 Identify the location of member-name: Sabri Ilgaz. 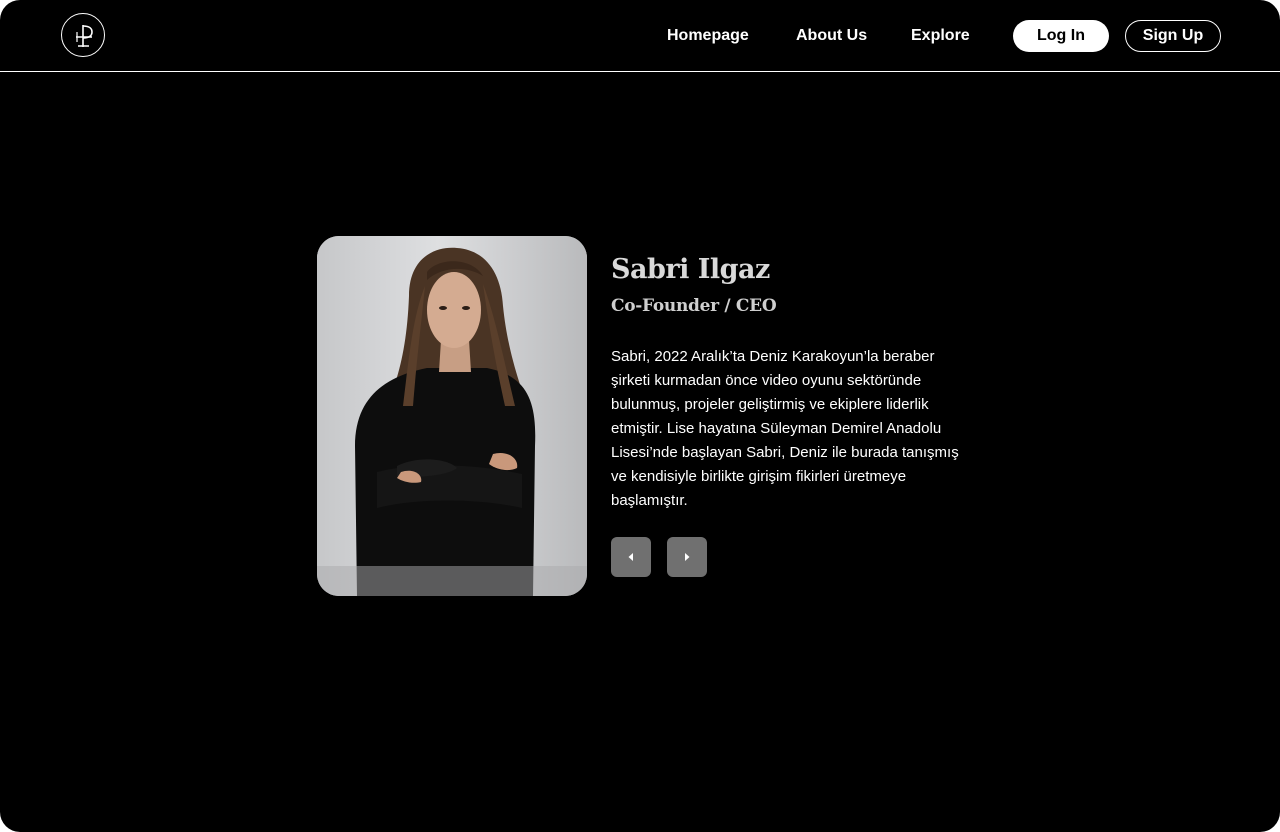
(690, 269).